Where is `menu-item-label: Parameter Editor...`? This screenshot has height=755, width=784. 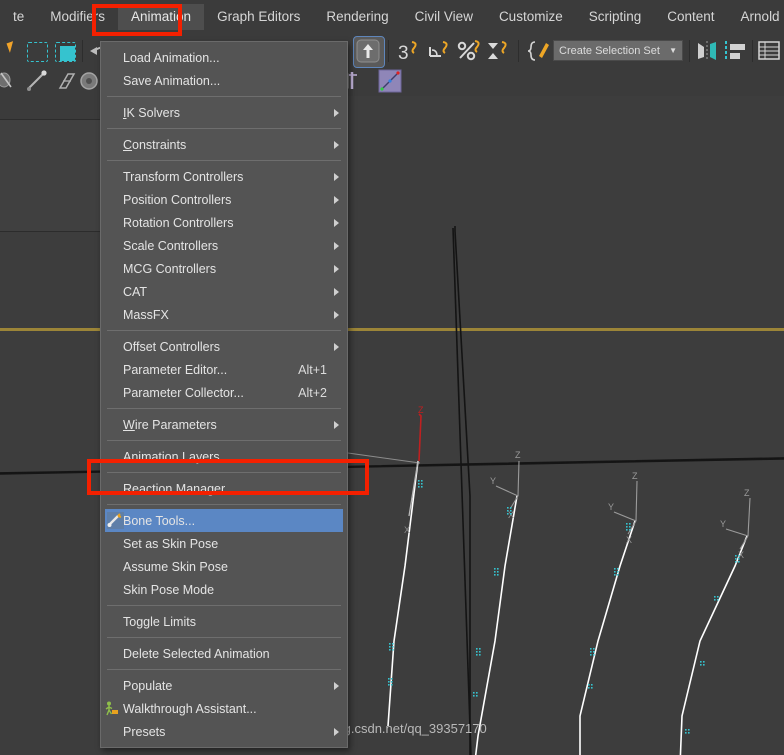 menu-item-label: Parameter Editor... is located at coordinates (175, 369).